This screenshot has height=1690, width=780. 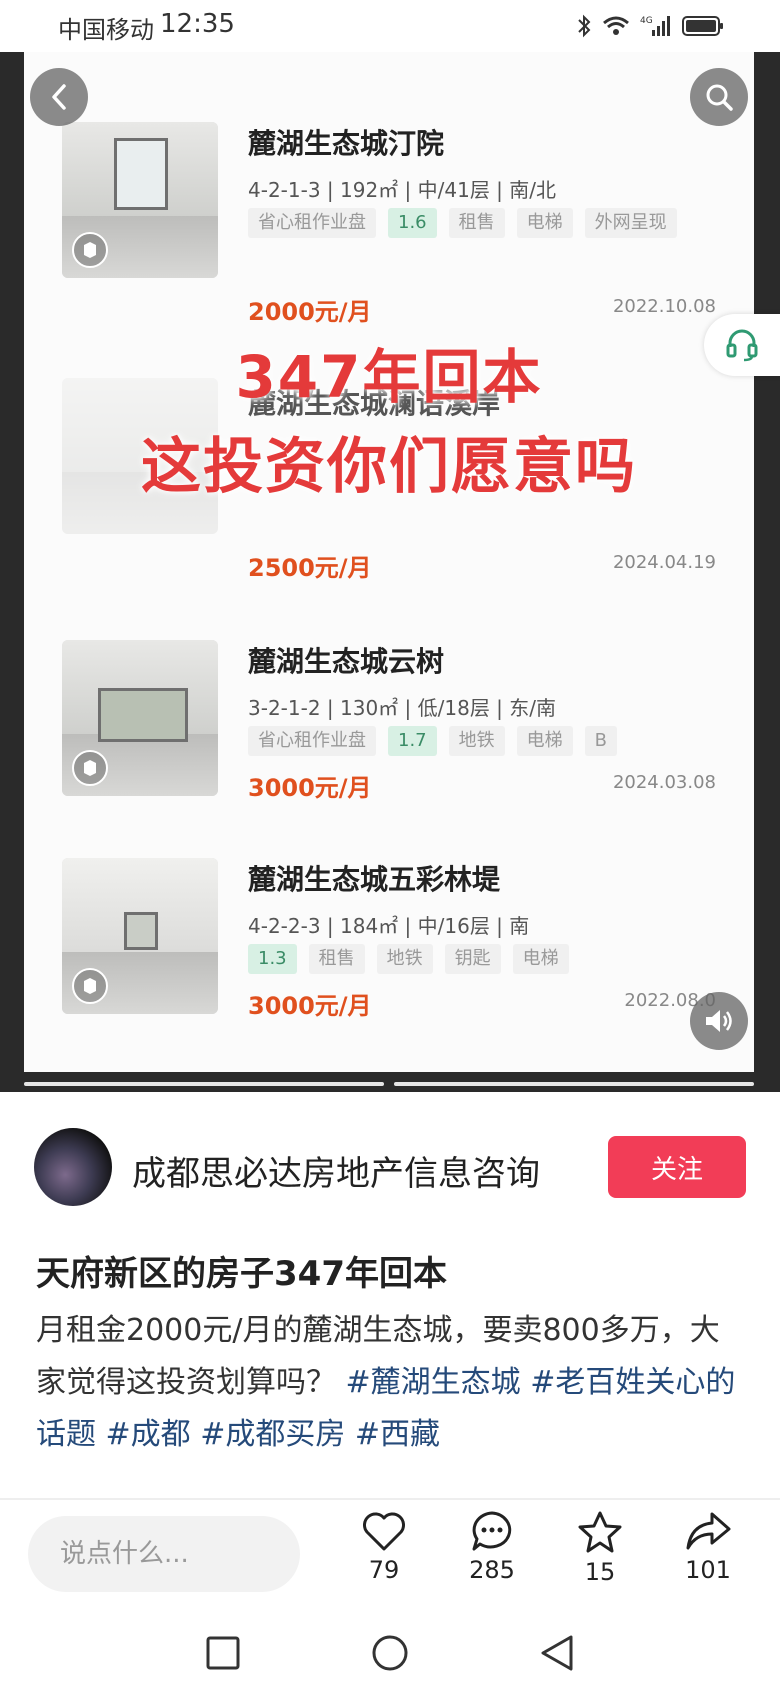 I want to click on back-button, so click(x=59, y=97).